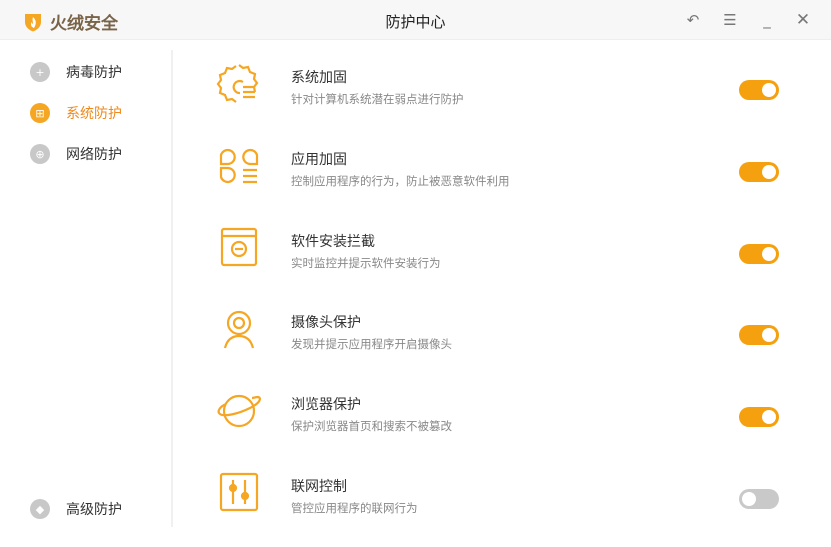 This screenshot has height=547, width=831. I want to click on divider, so click(172, 288).